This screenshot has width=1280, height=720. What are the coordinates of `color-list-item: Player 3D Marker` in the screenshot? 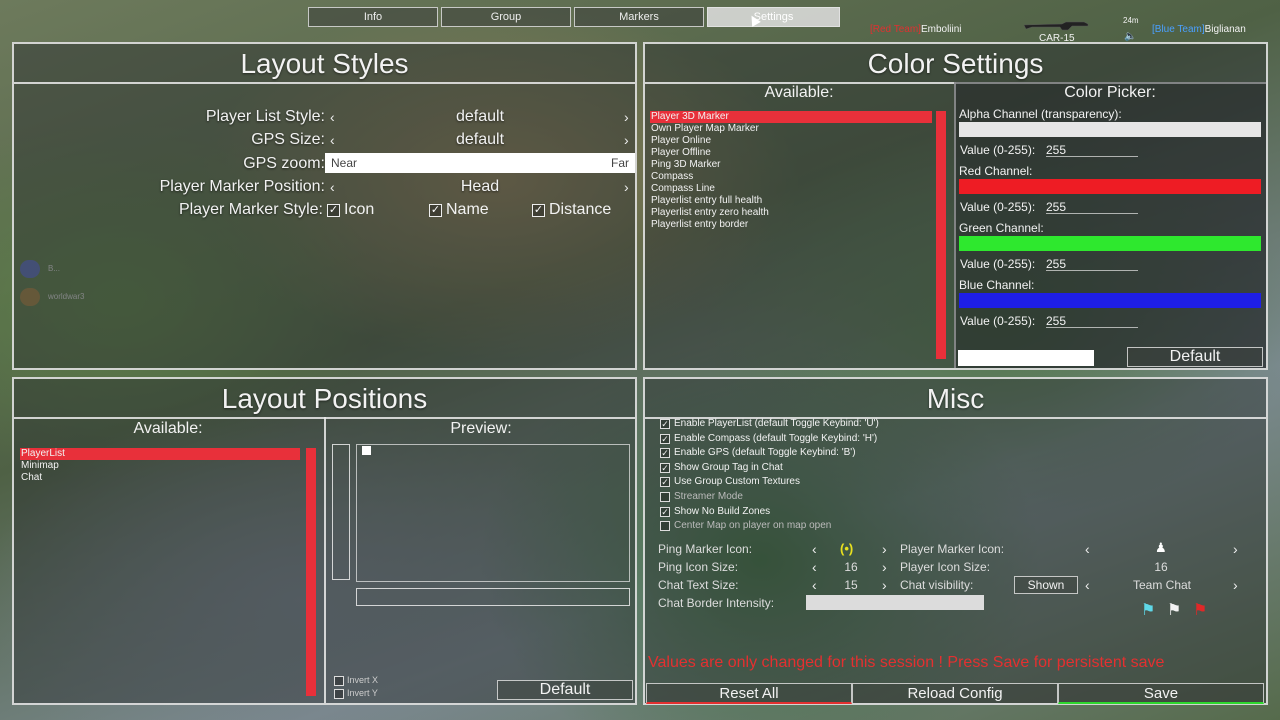 It's located at (791, 117).